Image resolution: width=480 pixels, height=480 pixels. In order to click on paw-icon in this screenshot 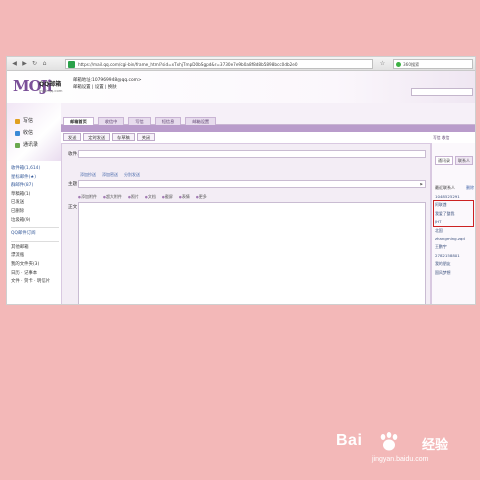, I will do `click(389, 441)`.